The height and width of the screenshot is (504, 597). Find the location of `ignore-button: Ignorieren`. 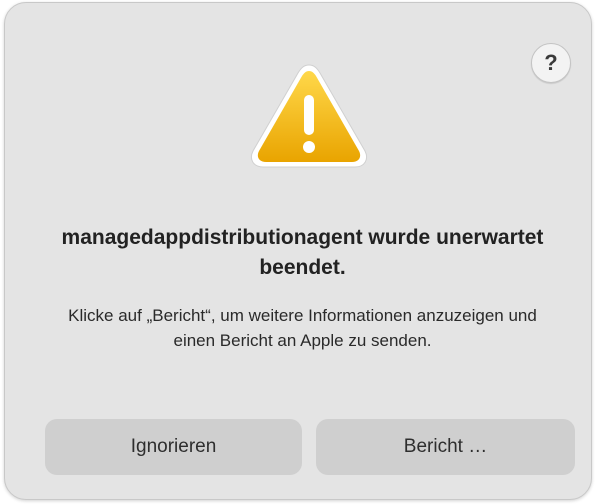

ignore-button: Ignorieren is located at coordinates (173, 447).